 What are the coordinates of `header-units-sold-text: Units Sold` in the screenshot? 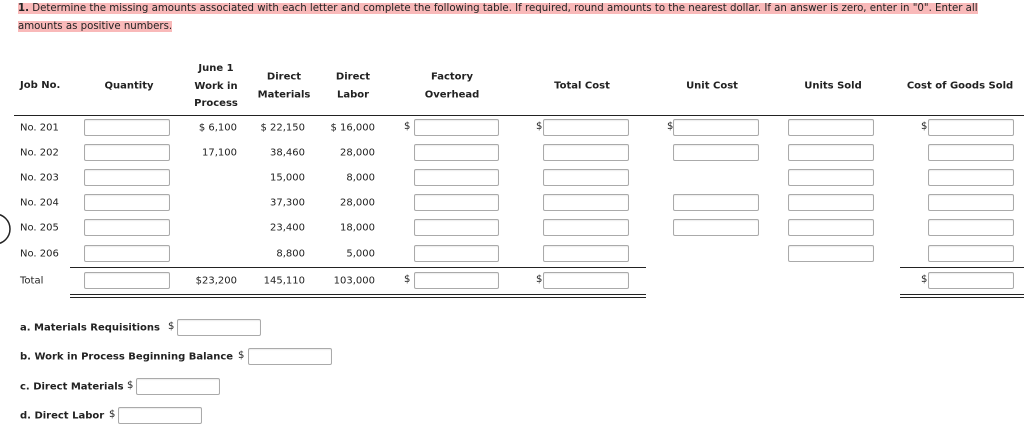 It's located at (833, 86).